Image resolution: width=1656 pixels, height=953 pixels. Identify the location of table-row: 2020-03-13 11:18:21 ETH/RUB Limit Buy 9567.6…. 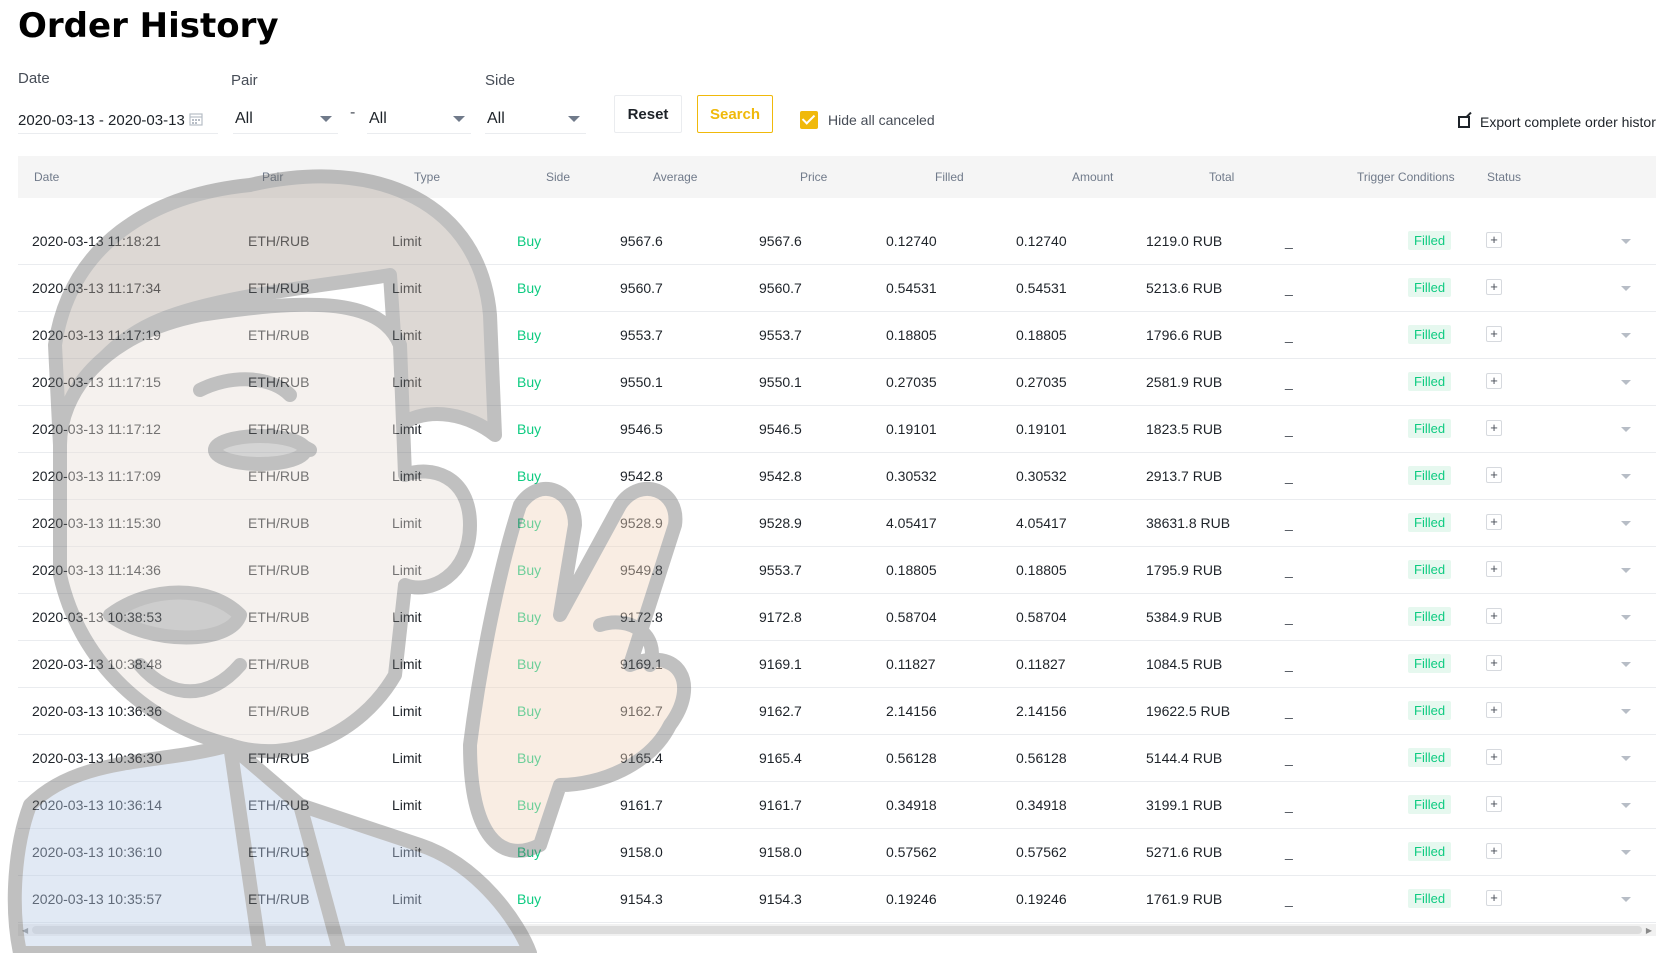
(837, 241).